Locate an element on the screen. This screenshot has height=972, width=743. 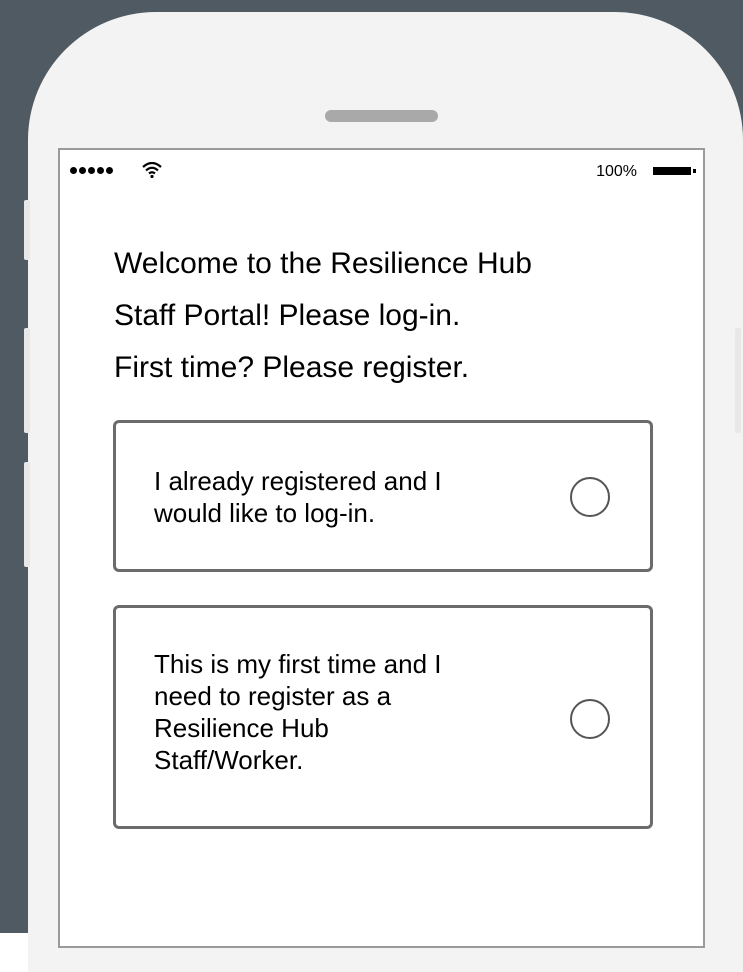
option-register-radio is located at coordinates (590, 719).